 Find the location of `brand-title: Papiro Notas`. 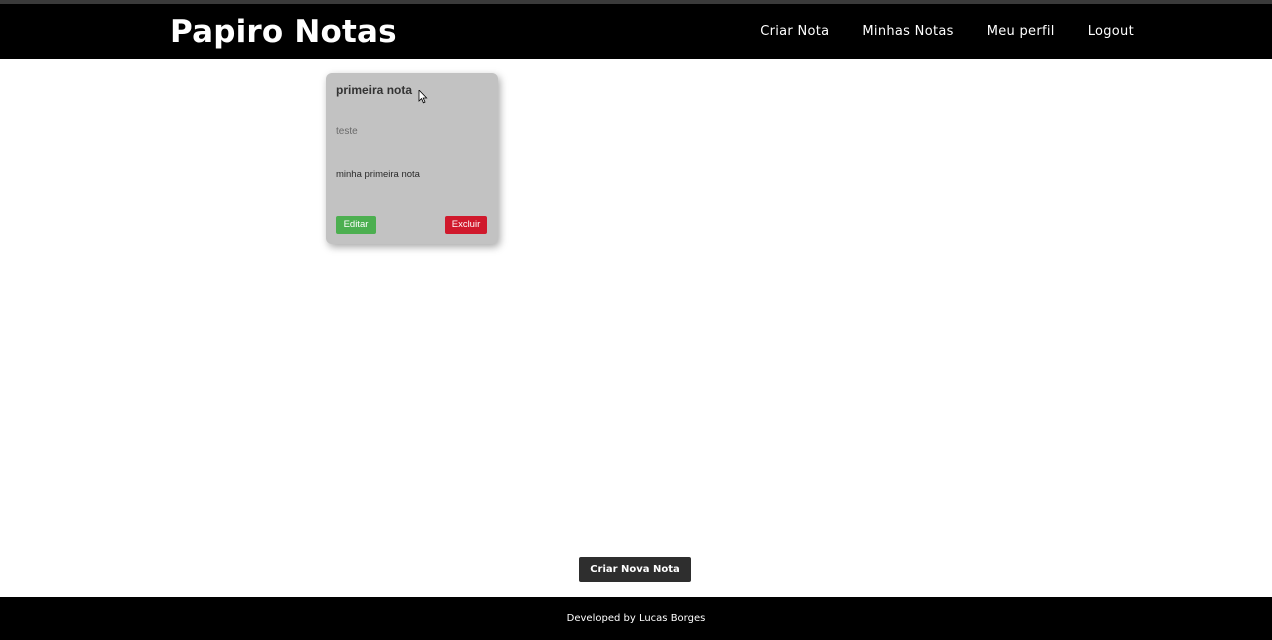

brand-title: Papiro Notas is located at coordinates (283, 32).